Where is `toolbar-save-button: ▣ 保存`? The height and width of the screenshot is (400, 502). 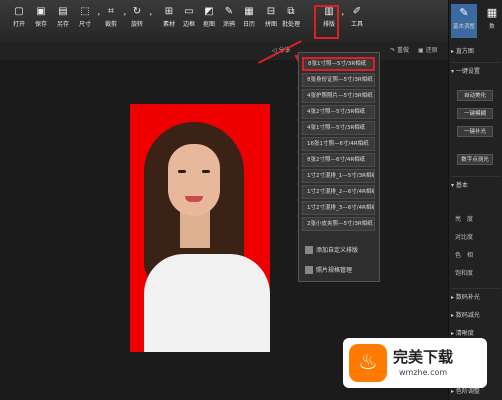
toolbar-save-button: ▣ 保存 is located at coordinates (41, 21).